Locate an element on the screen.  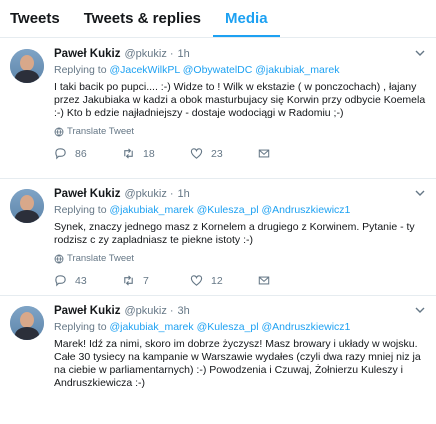
tab-tweets: Tweets is located at coordinates (36, 18).